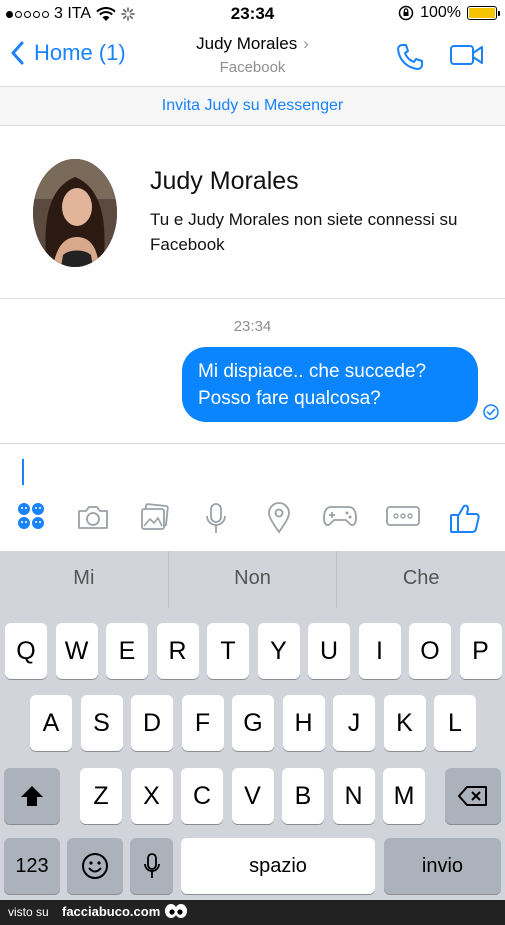 This screenshot has height=925, width=505. Describe the element at coordinates (430, 651) in the screenshot. I see `key-o: O` at that location.